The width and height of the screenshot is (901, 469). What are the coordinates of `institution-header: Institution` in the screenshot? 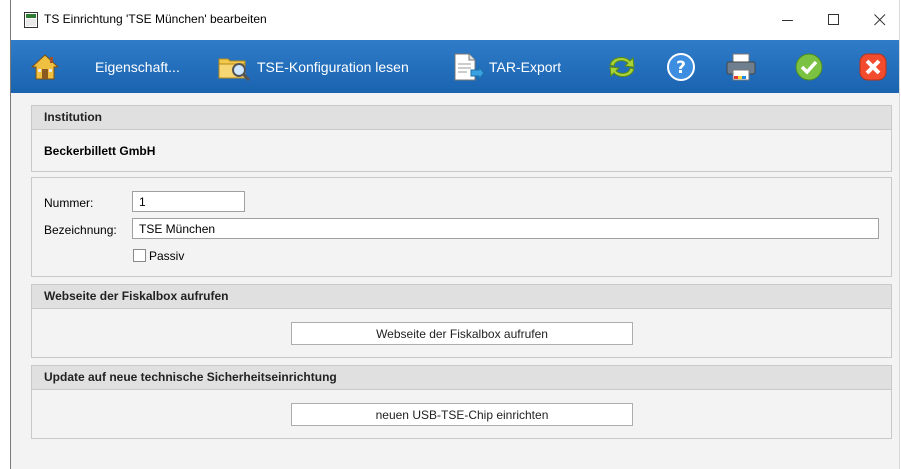 It's located at (461, 118).